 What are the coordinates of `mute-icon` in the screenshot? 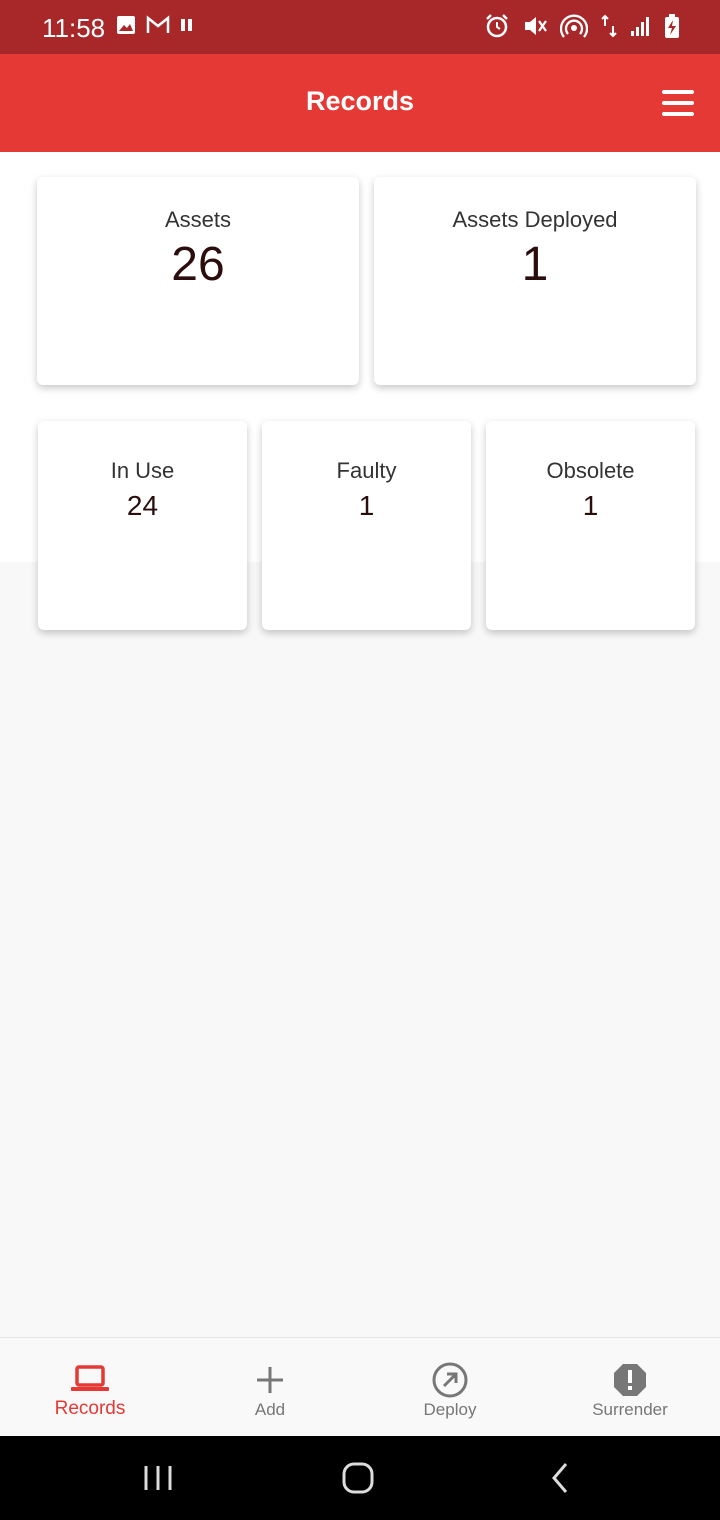 It's located at (535, 26).